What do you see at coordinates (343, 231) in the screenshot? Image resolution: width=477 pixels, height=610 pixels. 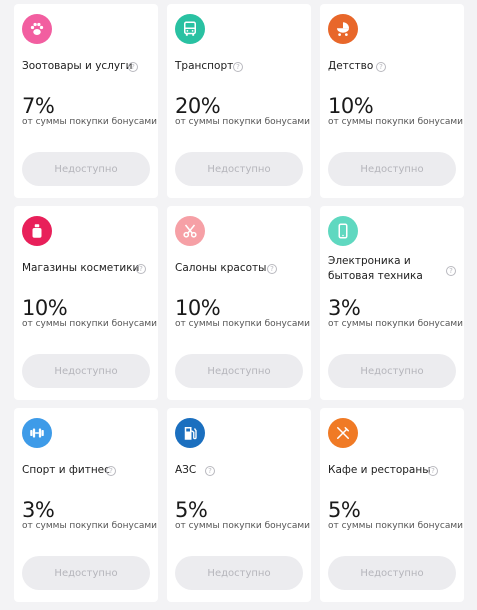 I see `smartphone-icon` at bounding box center [343, 231].